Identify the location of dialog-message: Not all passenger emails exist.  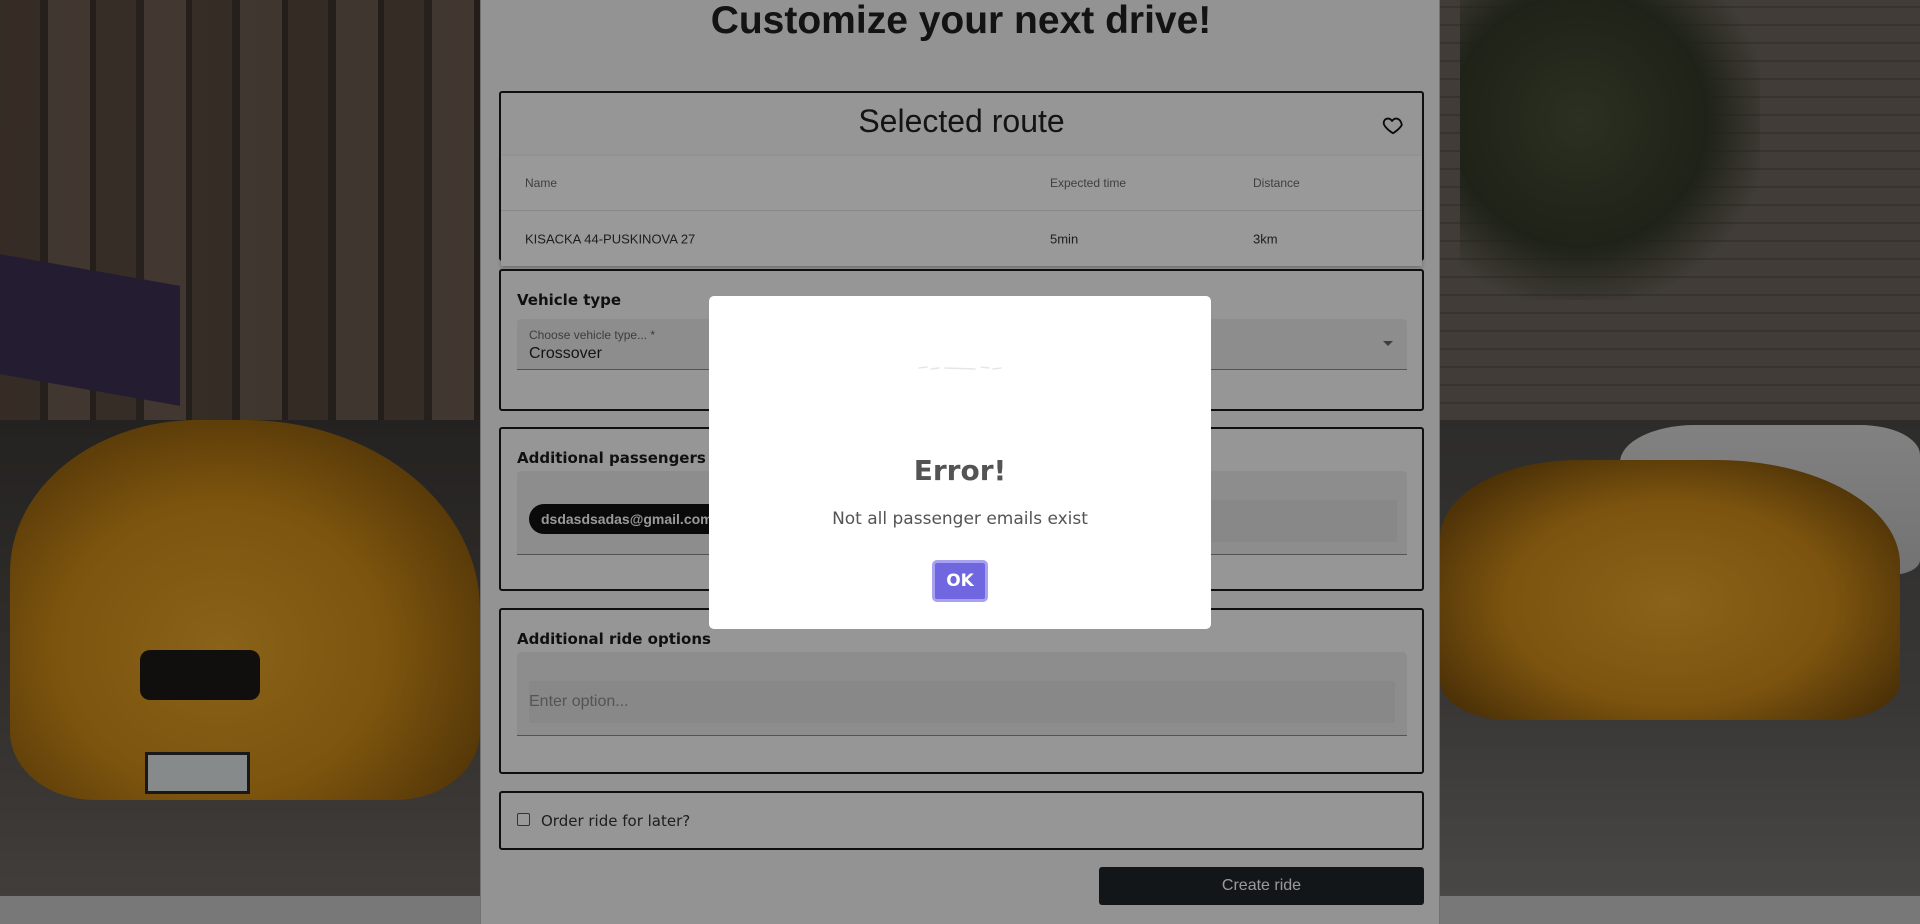
(960, 519).